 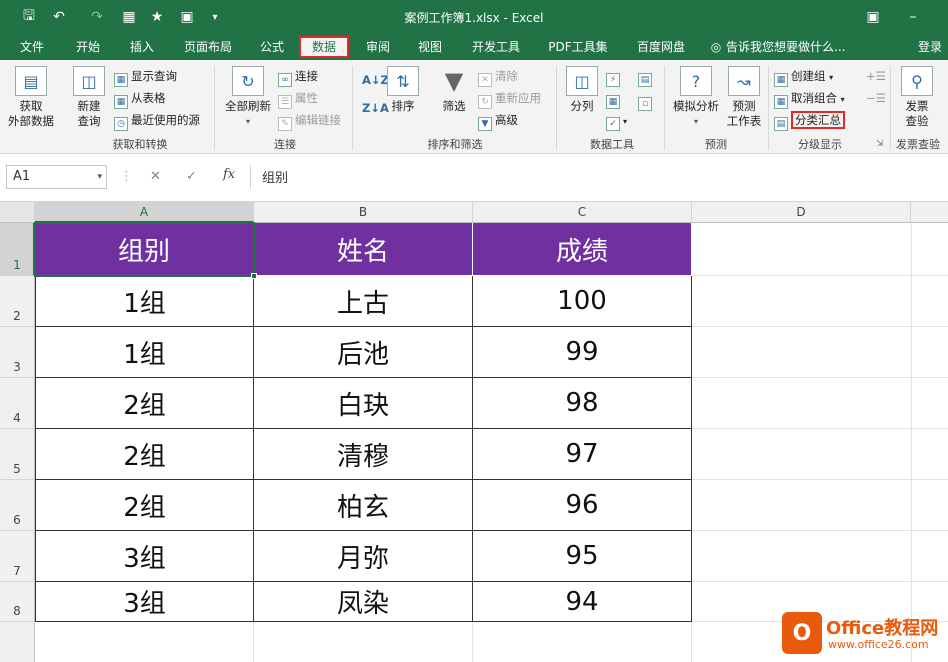 I want to click on tab-home: 开始, so click(x=88, y=47).